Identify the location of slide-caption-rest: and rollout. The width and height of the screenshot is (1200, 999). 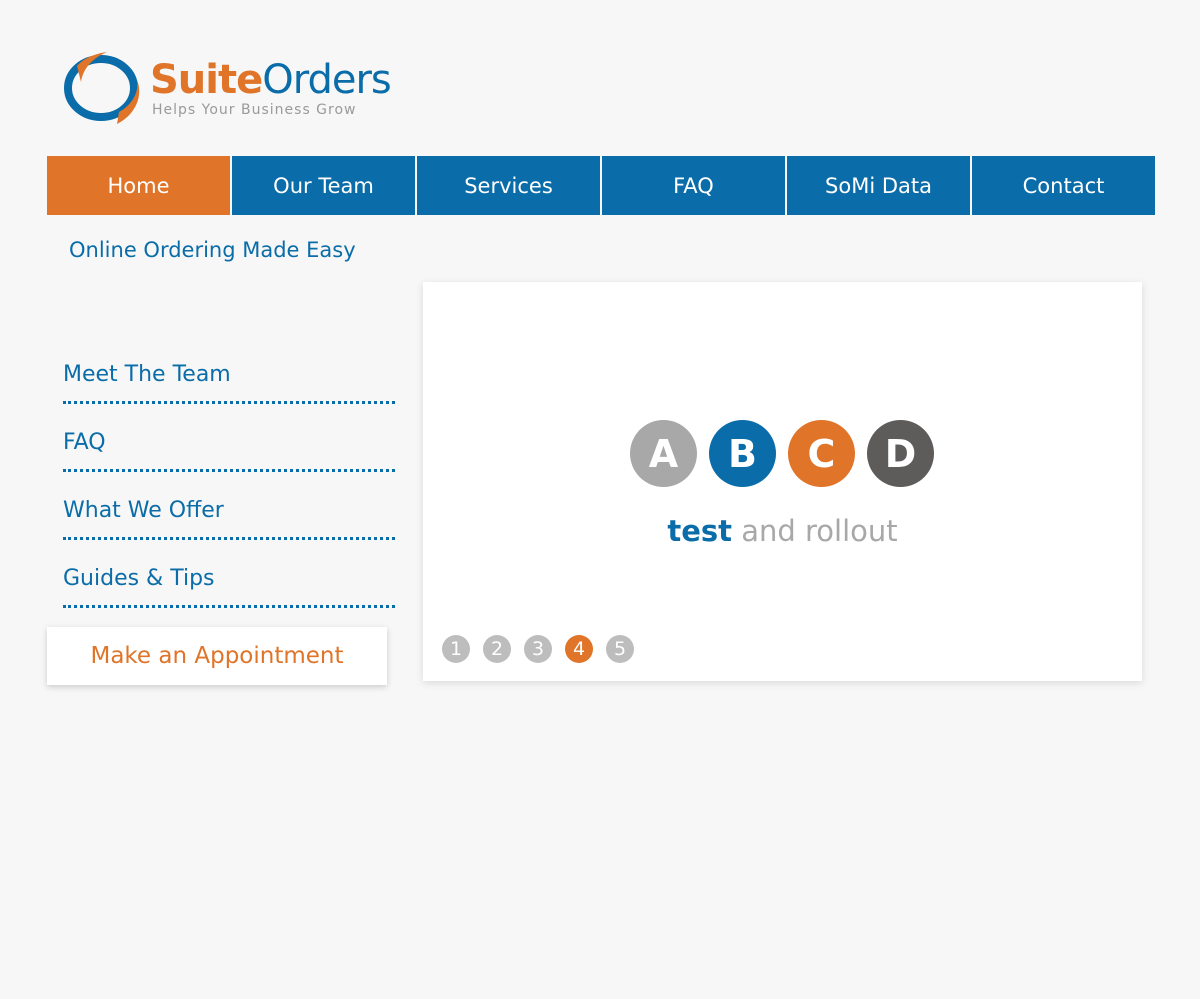
(815, 531).